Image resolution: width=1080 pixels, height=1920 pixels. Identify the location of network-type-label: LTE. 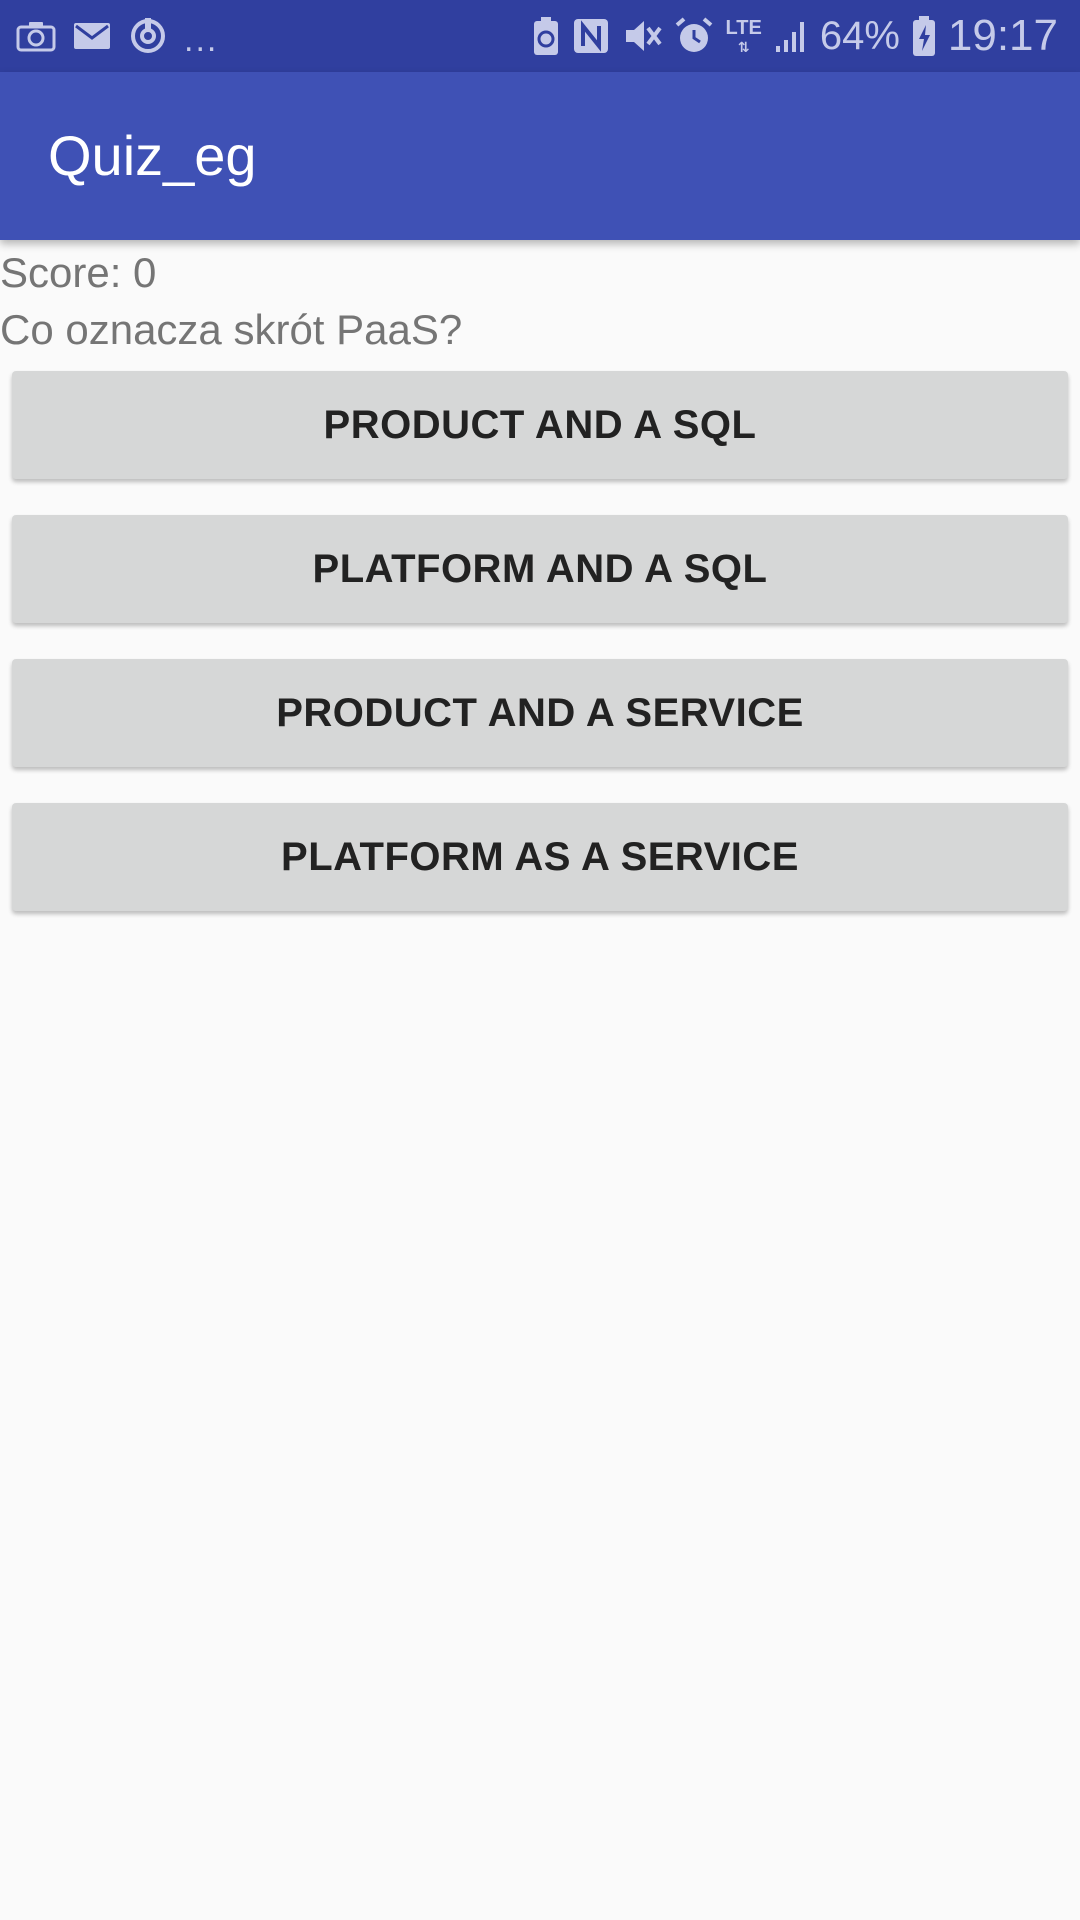
(743, 28).